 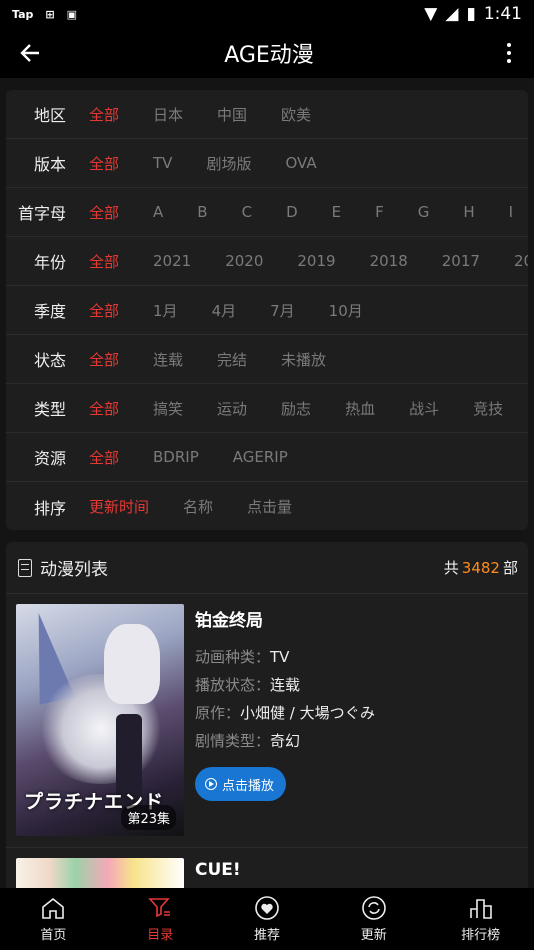 I want to click on filter-row: 年份 全部 2021 2020 2019 2018 2017 2016, so click(x=267, y=261).